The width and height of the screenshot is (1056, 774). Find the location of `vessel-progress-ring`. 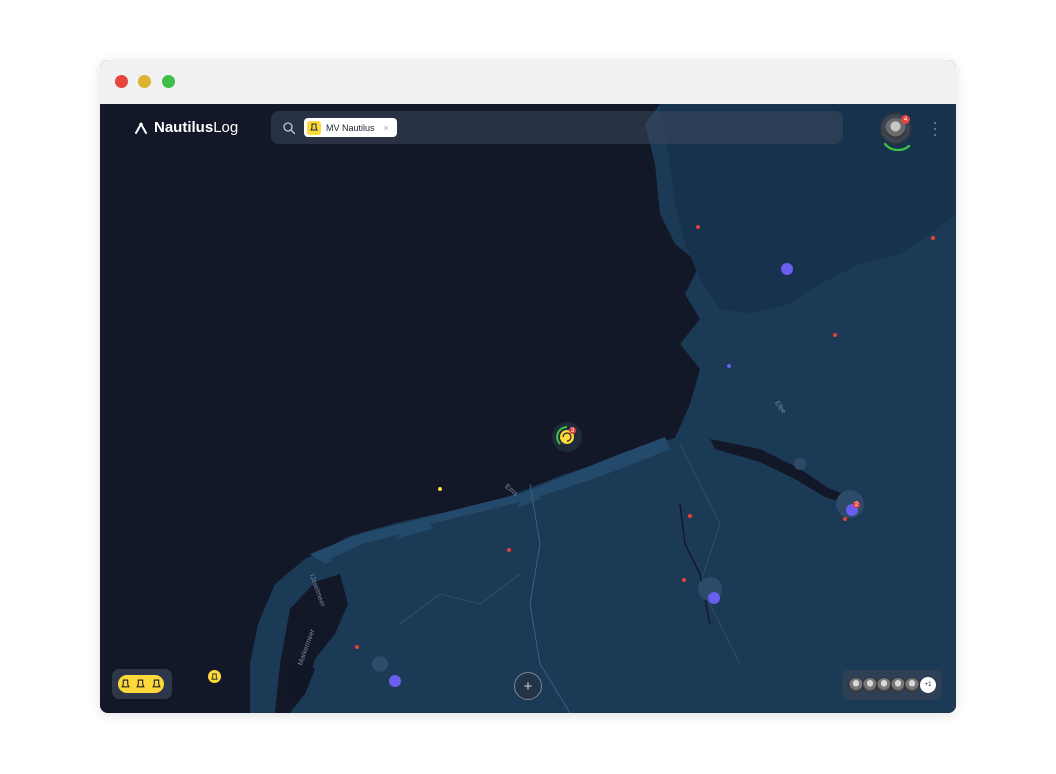

vessel-progress-ring is located at coordinates (565, 435).